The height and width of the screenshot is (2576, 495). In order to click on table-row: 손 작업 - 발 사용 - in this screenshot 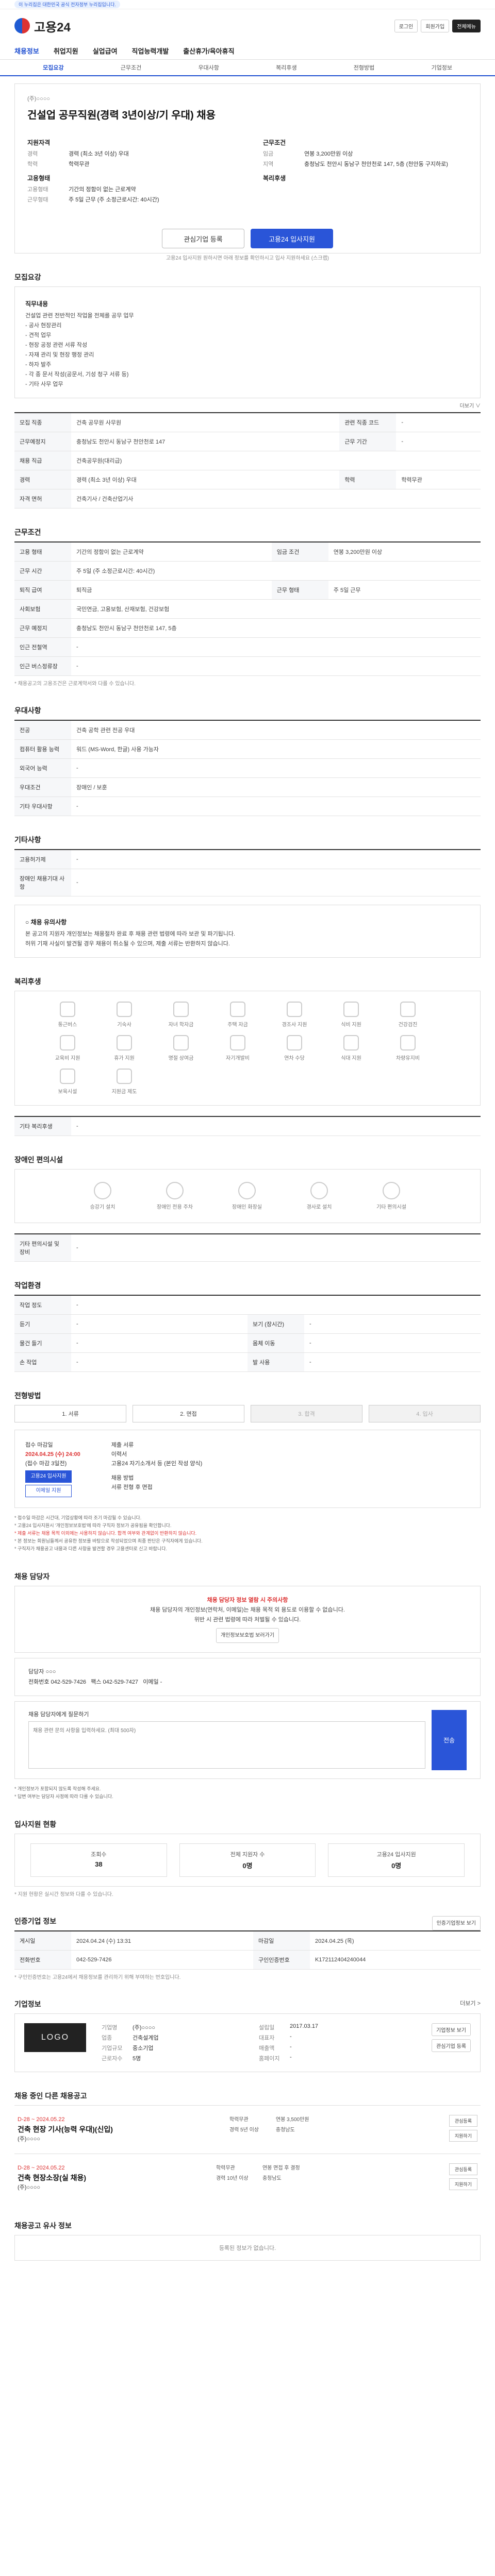, I will do `click(247, 1362)`.